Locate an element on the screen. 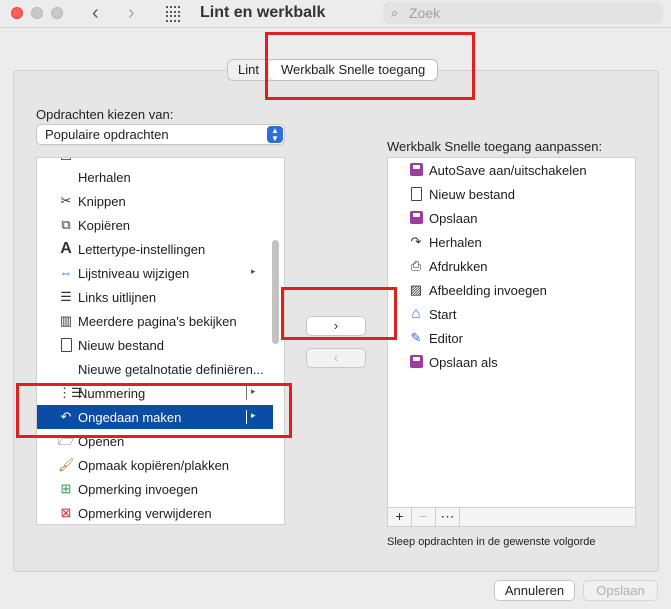  save-button: Opslaan is located at coordinates (620, 590).